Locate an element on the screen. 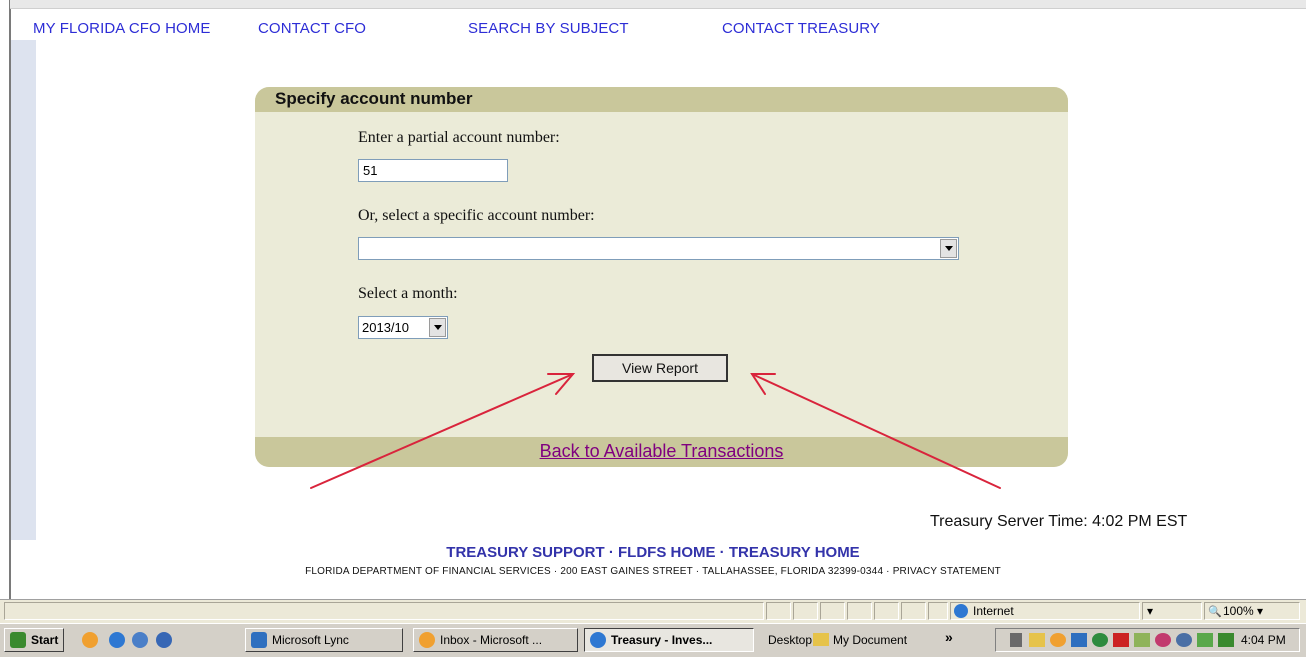 The height and width of the screenshot is (657, 1306). acrobat-icon is located at coordinates (1121, 640).